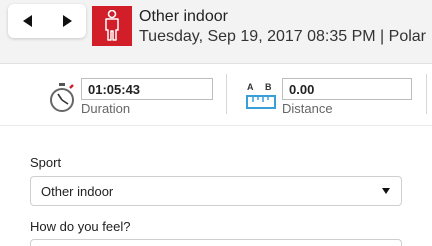  What do you see at coordinates (282, 36) in the screenshot?
I see `activity-datetime: Tuesday, Sep 19, 2017 08:35 PM | Polar` at bounding box center [282, 36].